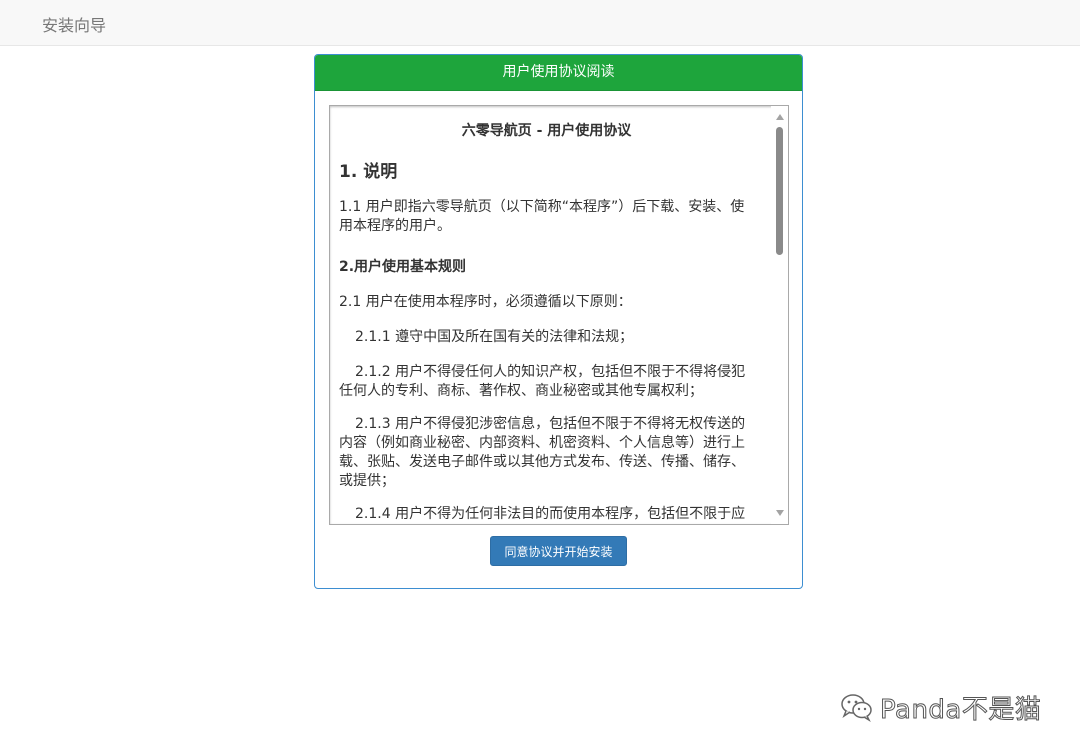 The height and width of the screenshot is (754, 1080). I want to click on scroll-up-arrow-icon, so click(780, 117).